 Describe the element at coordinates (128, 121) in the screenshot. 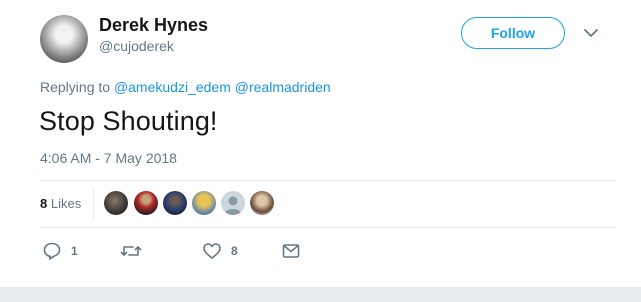

I see `tweet-text: Stop Shouting!` at that location.